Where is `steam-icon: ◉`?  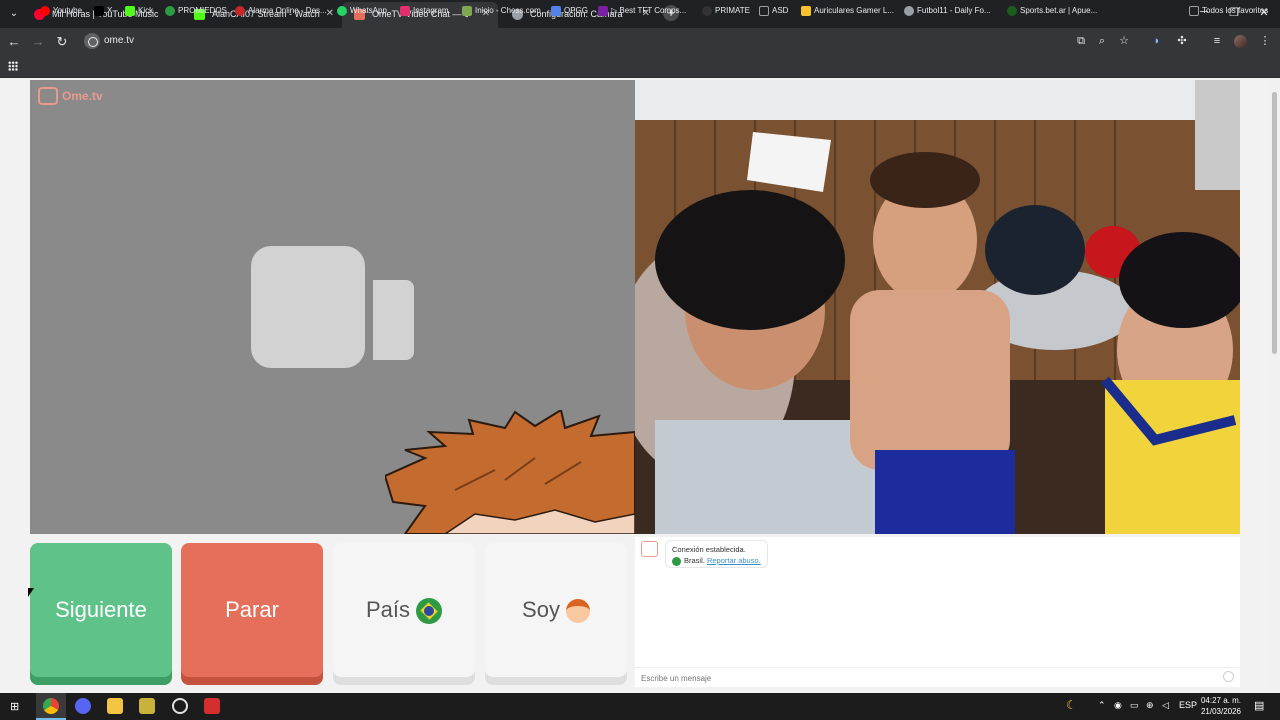 steam-icon: ◉ is located at coordinates (1118, 705).